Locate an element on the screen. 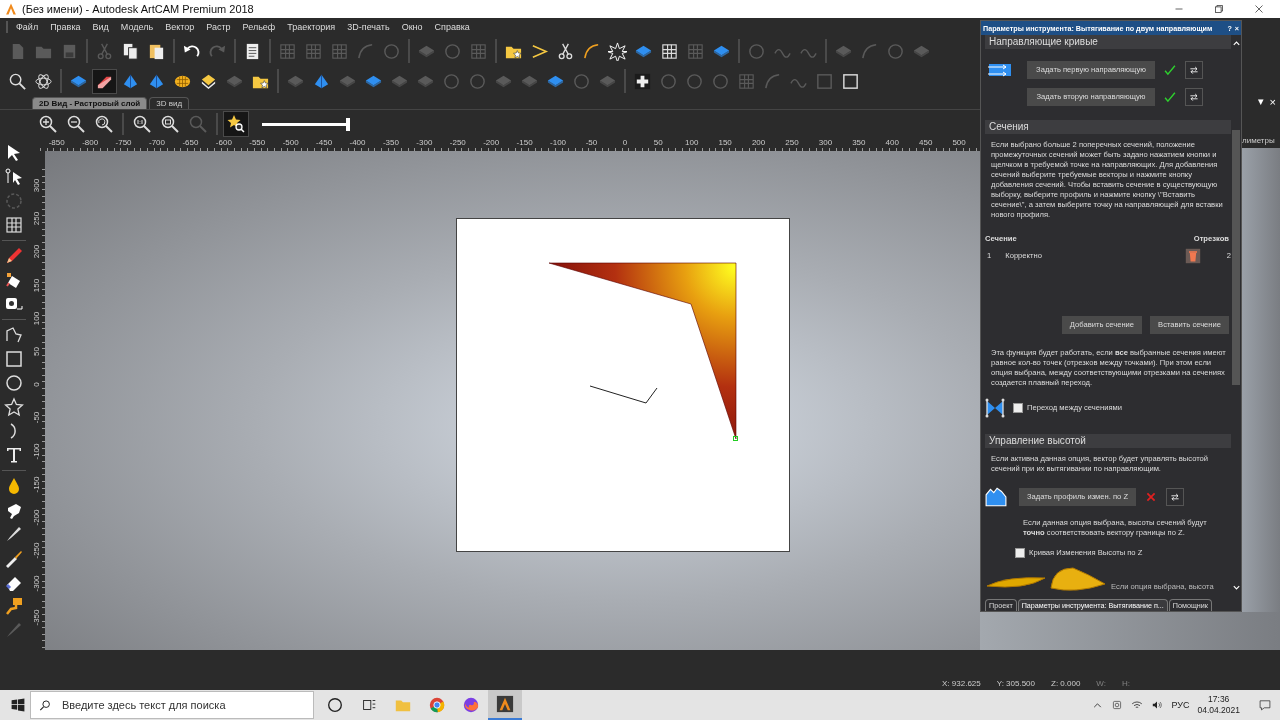  search-field: Введите здесь текст для поиска is located at coordinates (172, 705).